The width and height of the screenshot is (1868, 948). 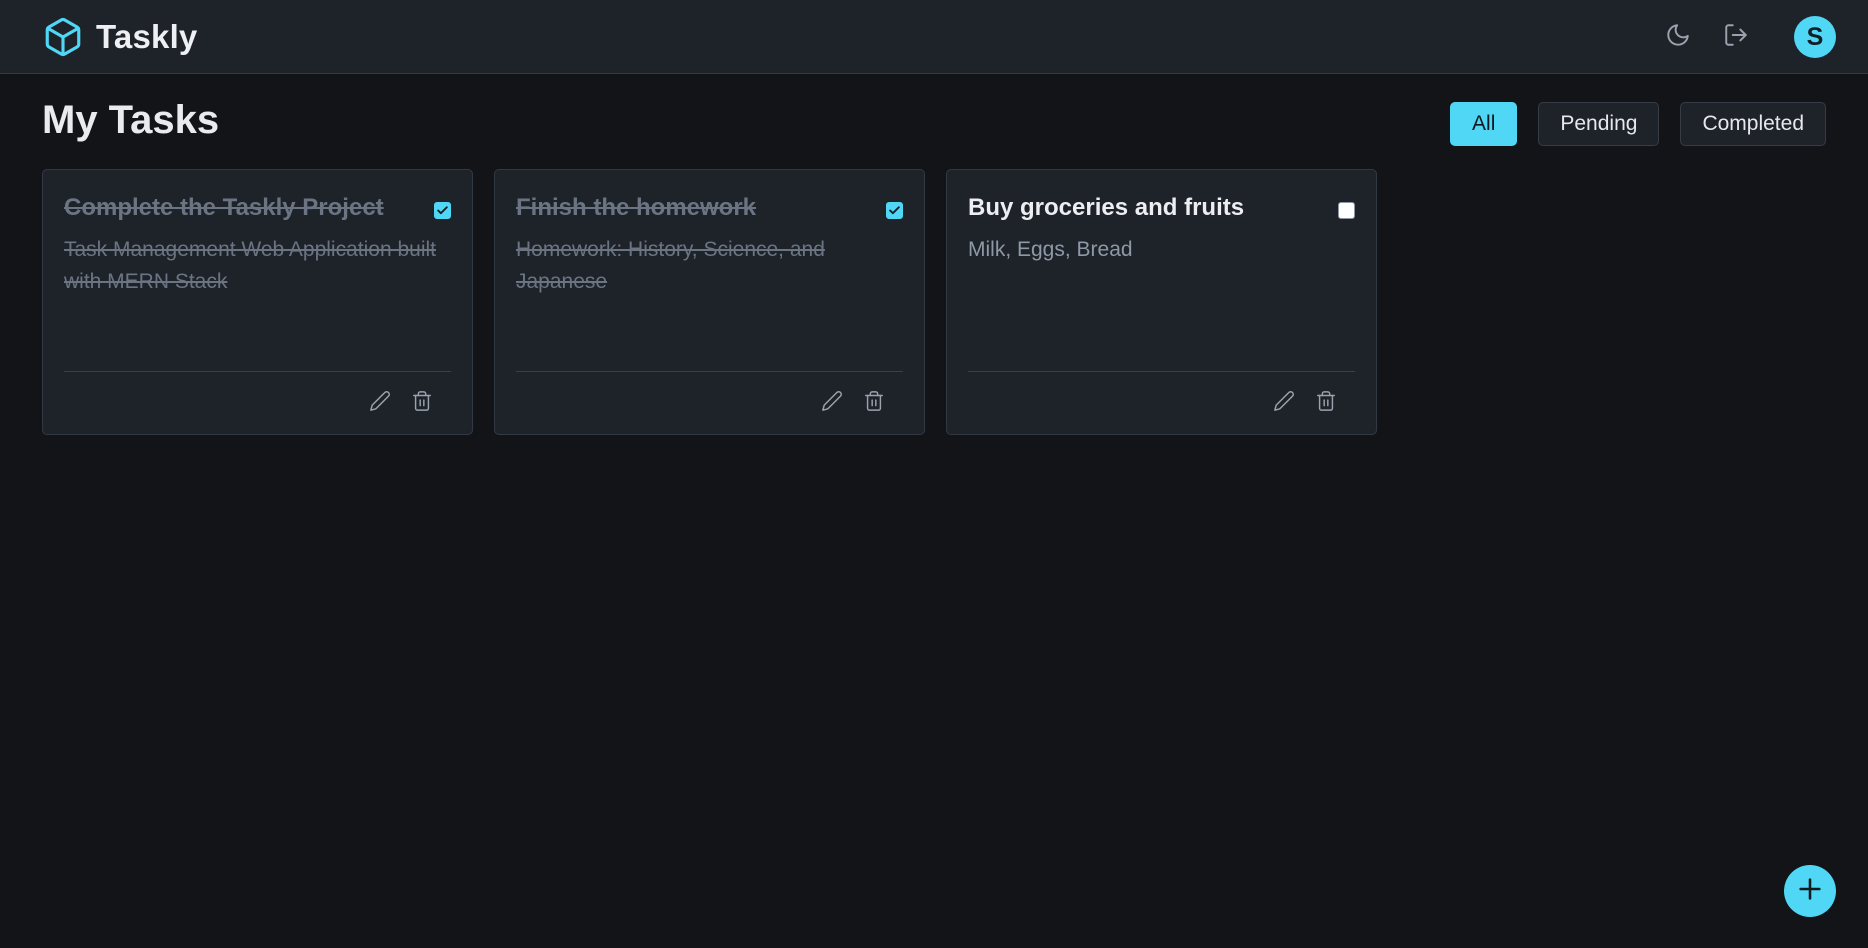 I want to click on brand: Taskly, so click(x=120, y=37).